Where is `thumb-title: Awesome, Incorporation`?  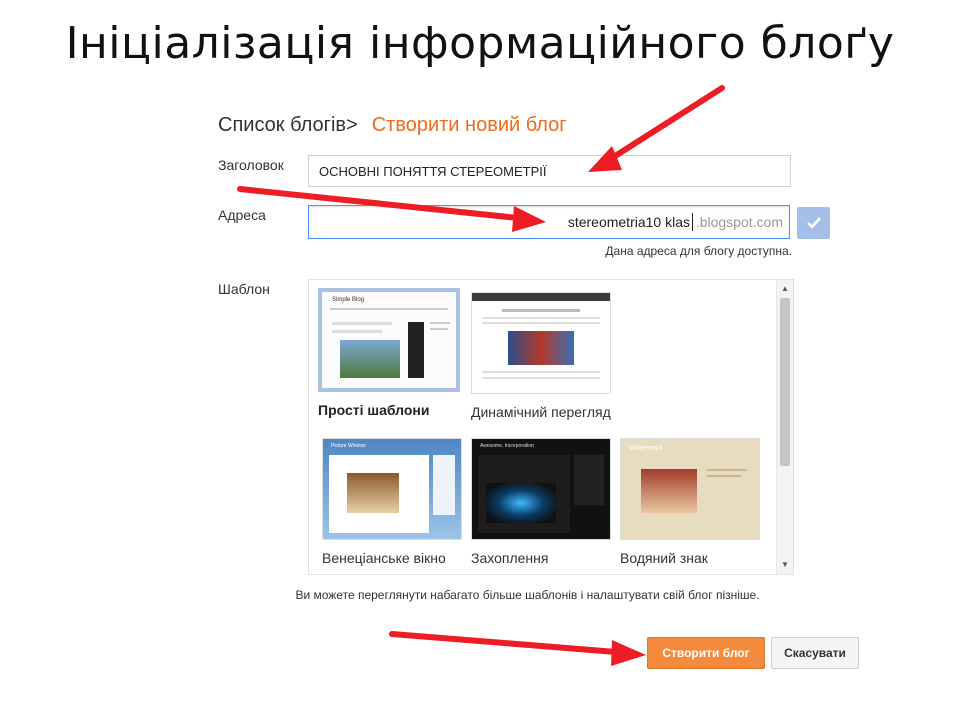
thumb-title: Awesome, Incorporation is located at coordinates (507, 446).